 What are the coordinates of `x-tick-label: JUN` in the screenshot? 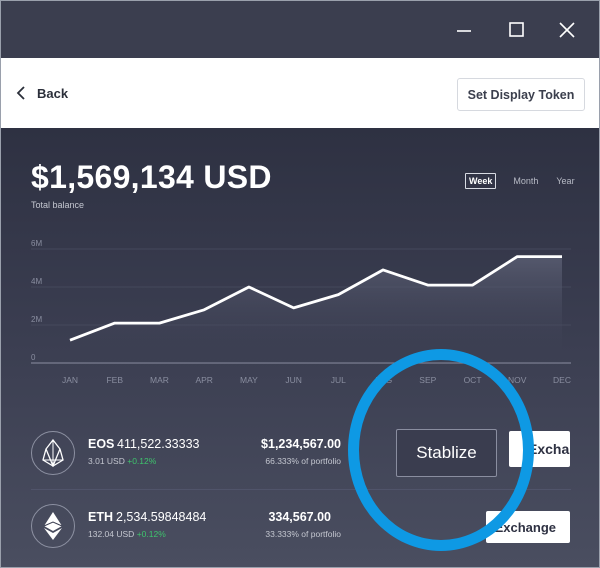 It's located at (293, 380).